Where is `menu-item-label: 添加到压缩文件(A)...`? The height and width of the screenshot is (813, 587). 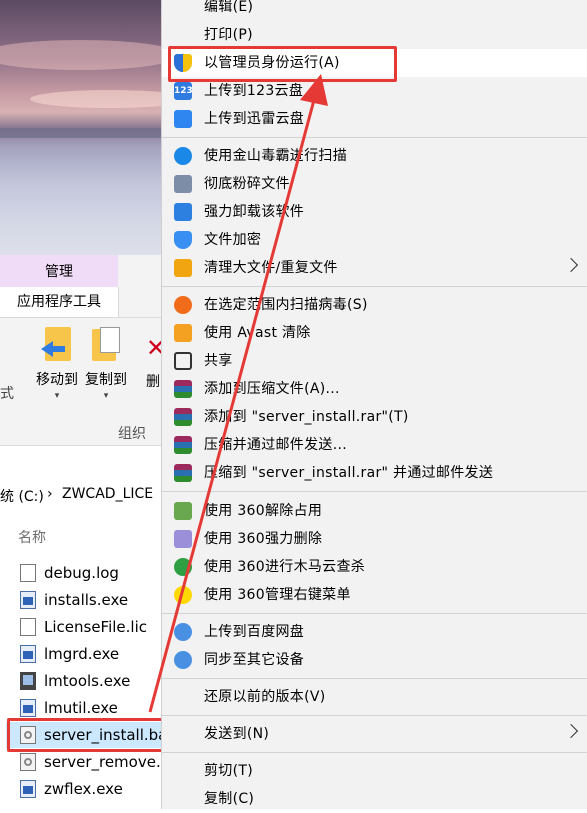 menu-item-label: 添加到压缩文件(A)... is located at coordinates (272, 389).